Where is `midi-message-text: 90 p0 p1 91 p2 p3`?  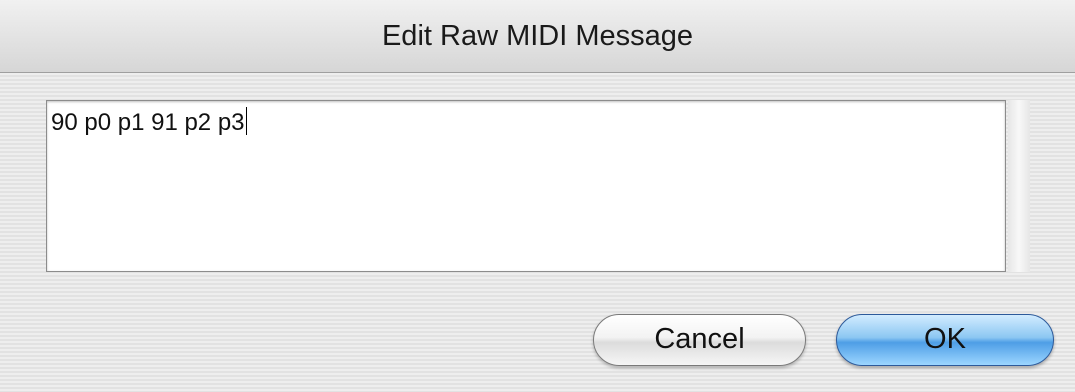
midi-message-text: 90 p0 p1 91 p2 p3 is located at coordinates (148, 122).